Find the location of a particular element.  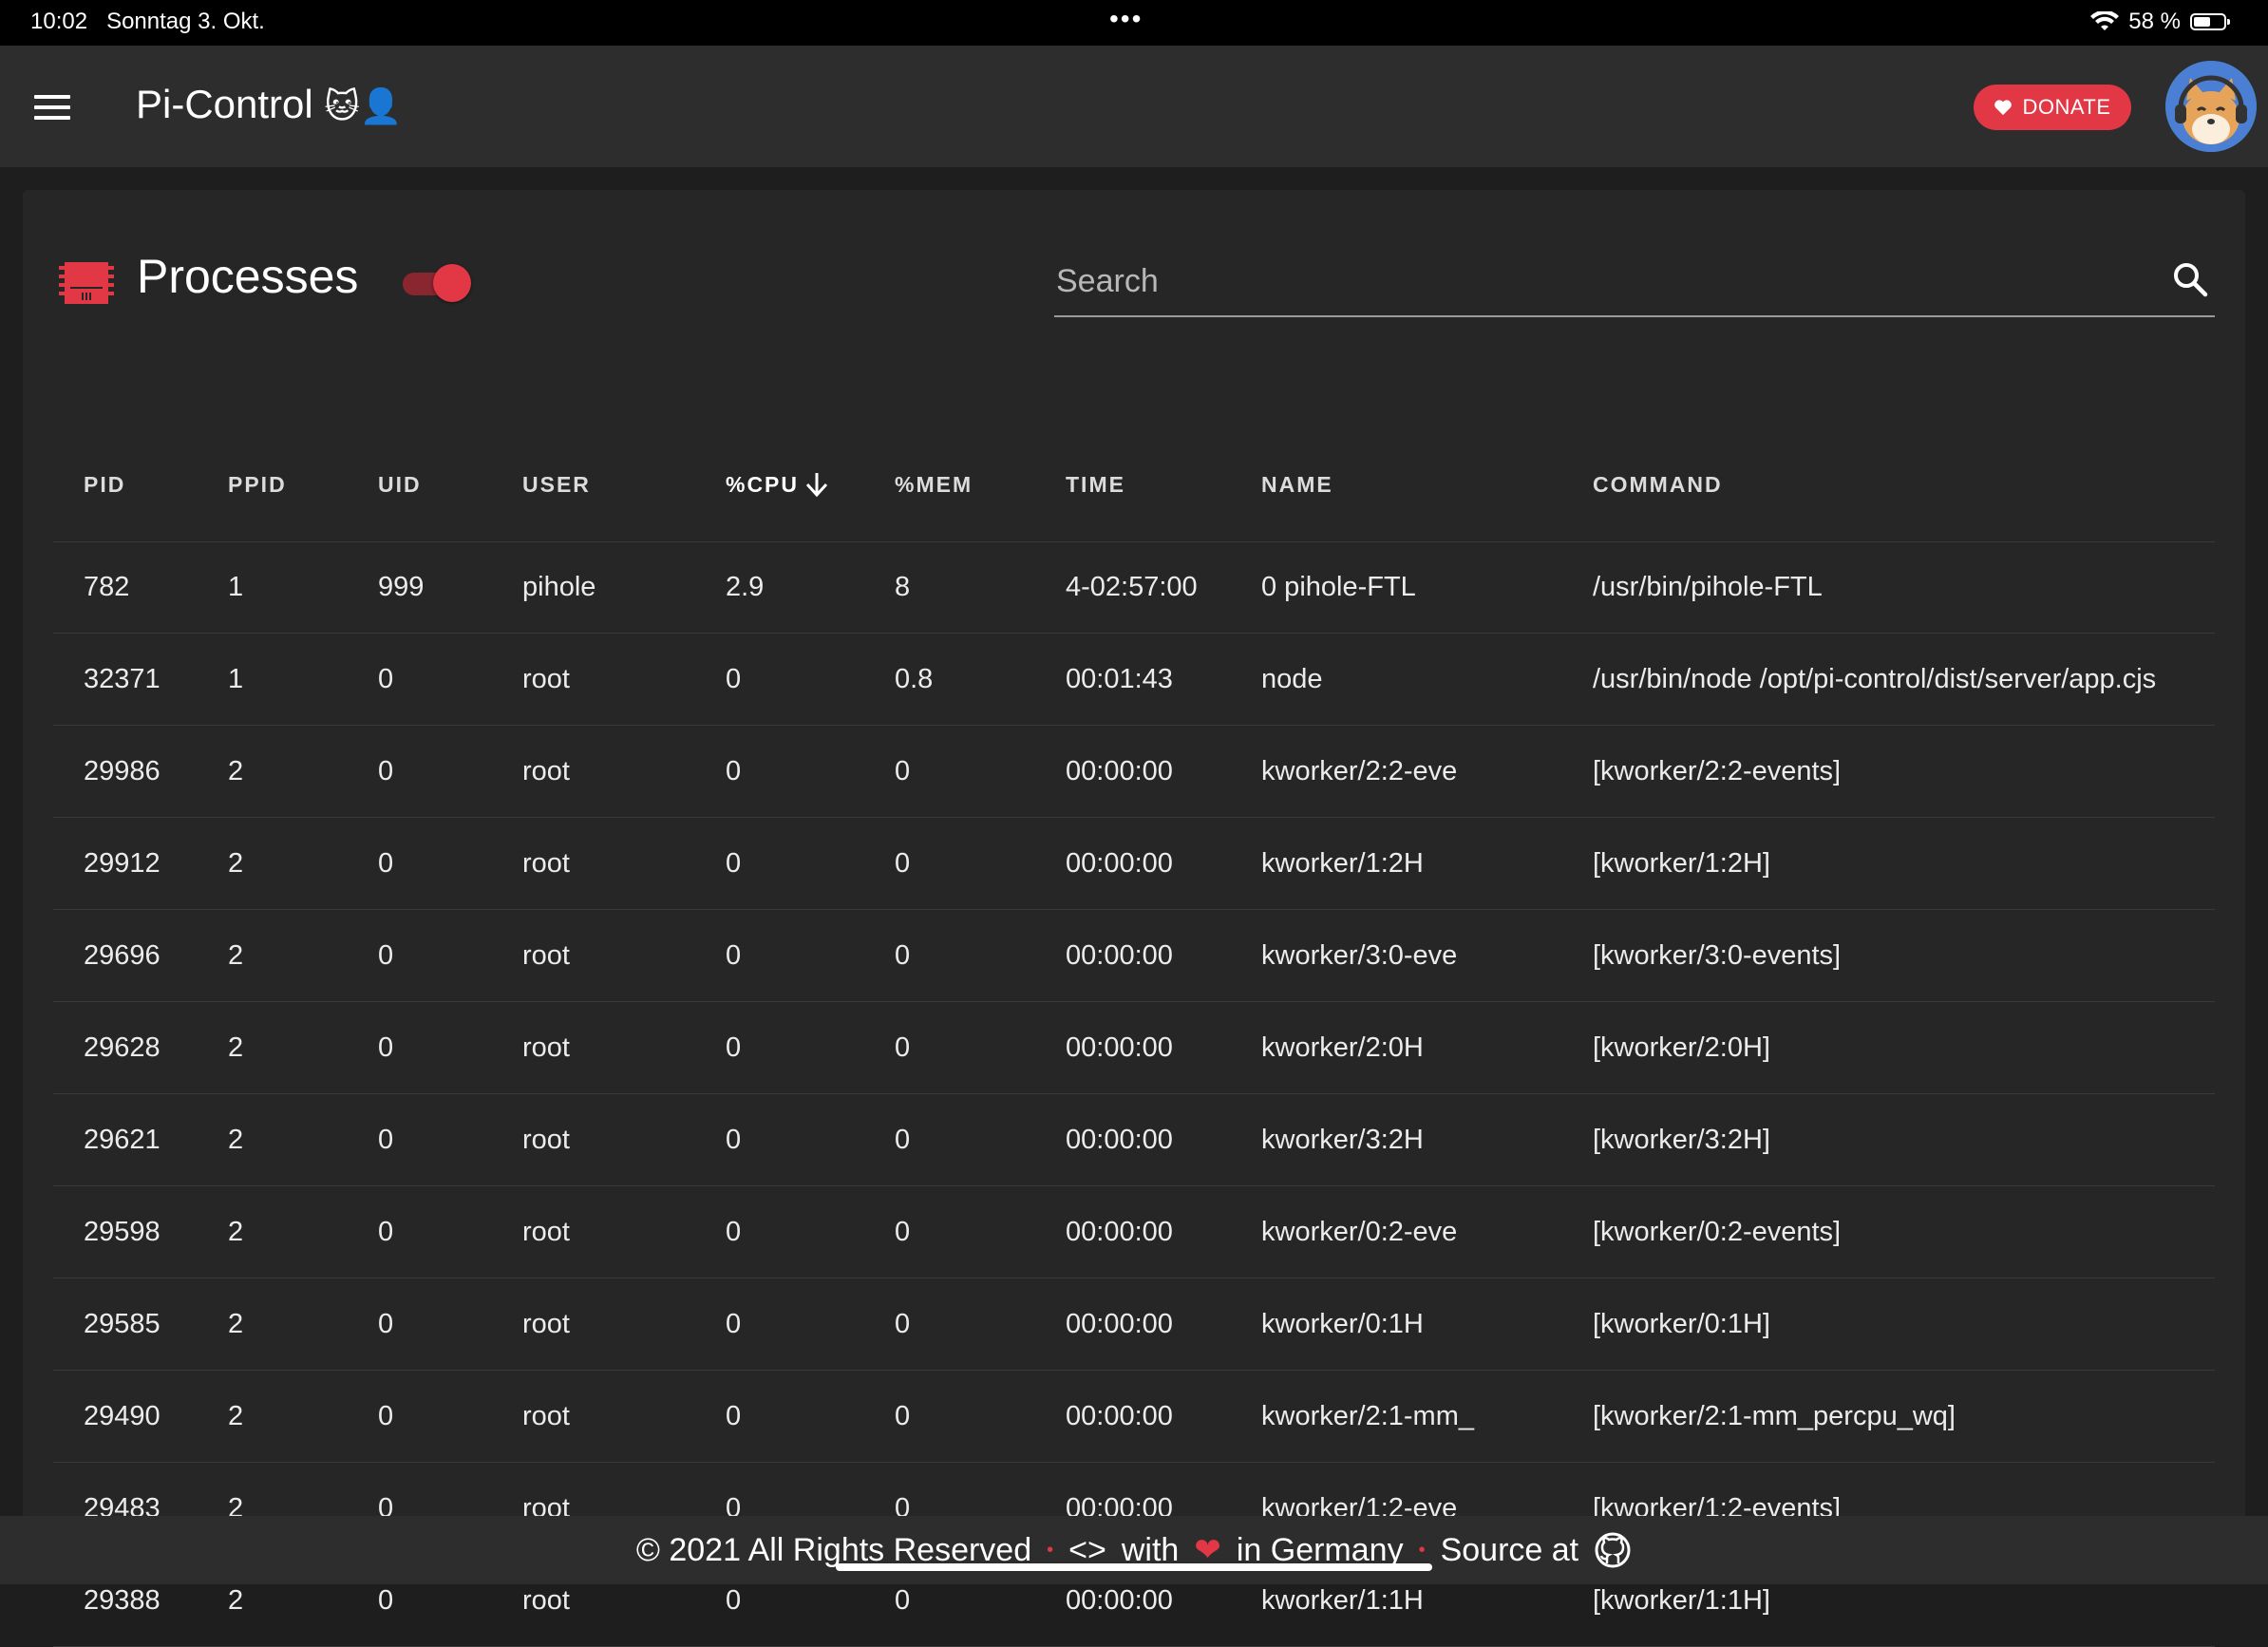

cell-command: [kworker/2:1-mm_percpu_wq] is located at coordinates (1775, 1416).